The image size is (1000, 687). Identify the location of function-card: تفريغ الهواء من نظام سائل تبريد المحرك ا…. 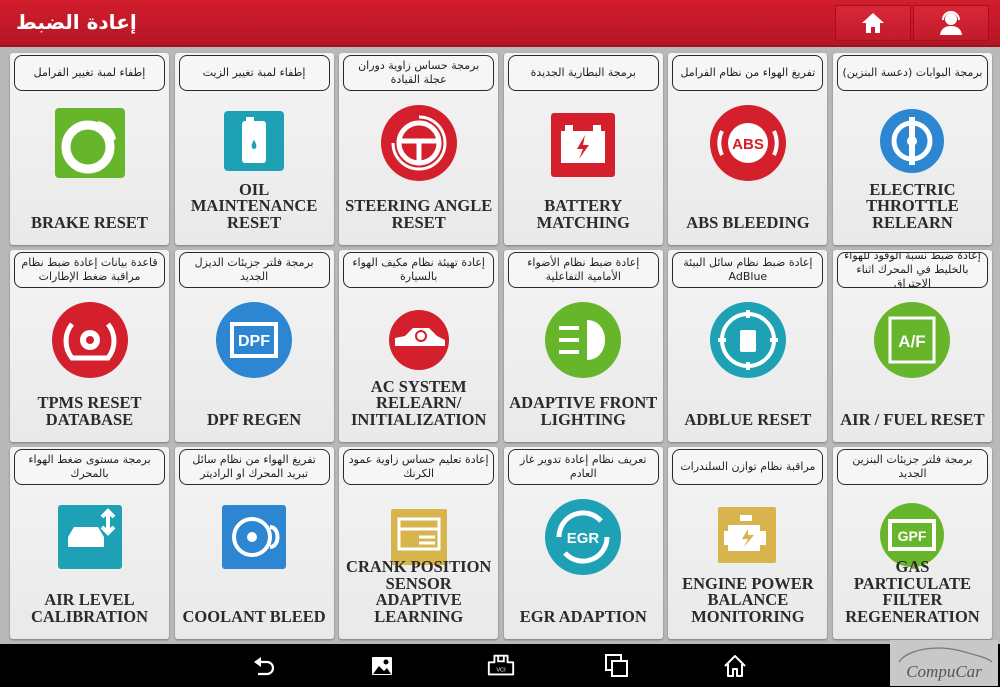
(254, 543).